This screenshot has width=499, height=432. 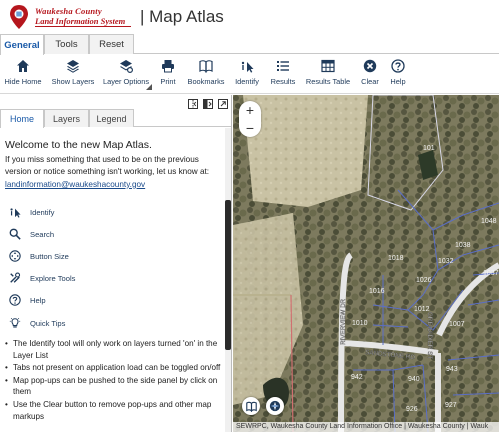 What do you see at coordinates (168, 75) in the screenshot?
I see `print-button: Print` at bounding box center [168, 75].